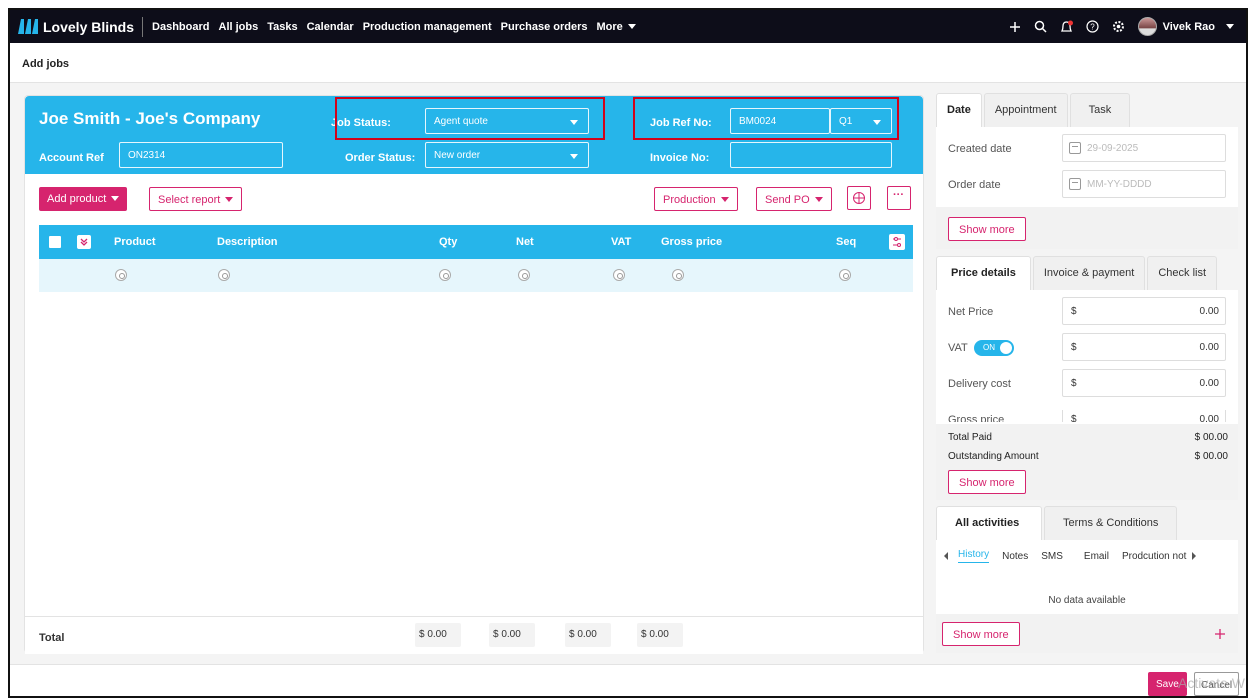 The width and height of the screenshot is (1256, 698). I want to click on invoice-no-label: Invoice No:, so click(680, 158).